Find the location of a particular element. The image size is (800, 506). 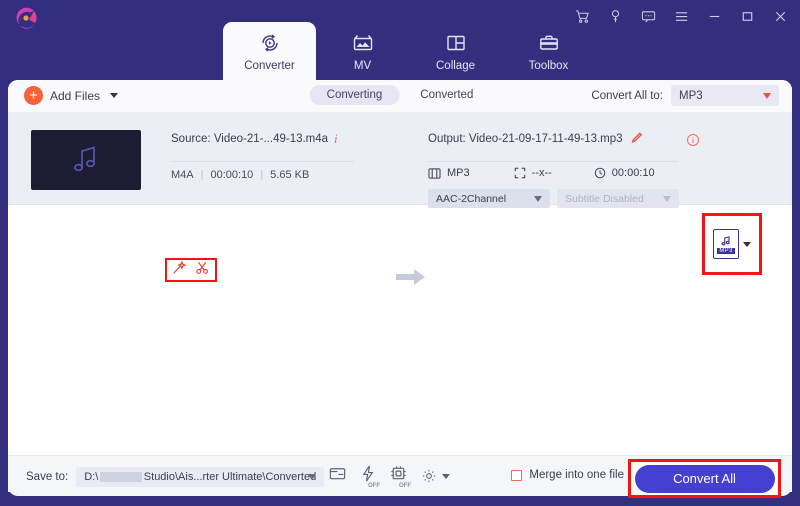

gear-icon is located at coordinates (429, 476).